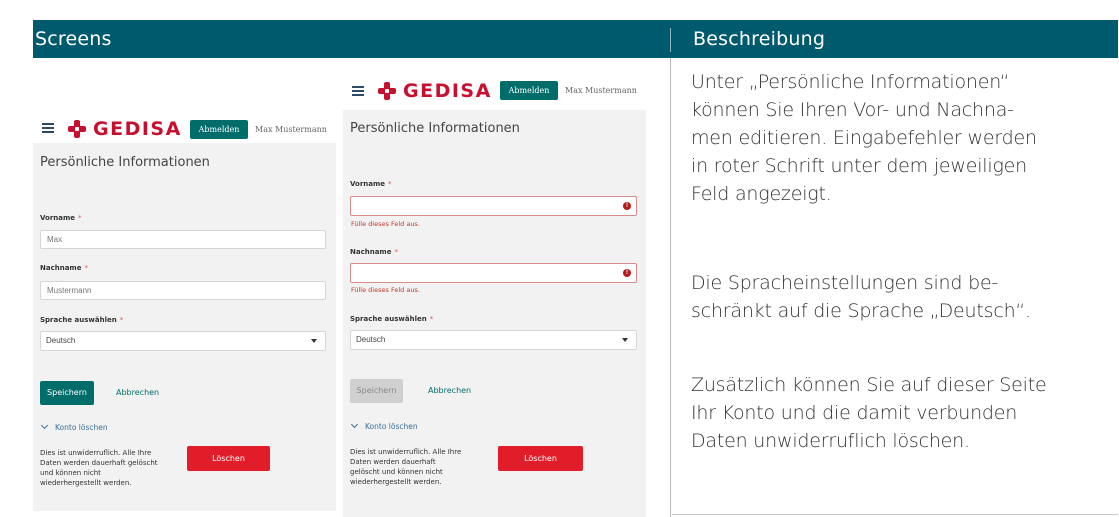  What do you see at coordinates (494, 92) in the screenshot?
I see `screen2-topbar: GEDISA Abmelden Max Mustermann` at bounding box center [494, 92].